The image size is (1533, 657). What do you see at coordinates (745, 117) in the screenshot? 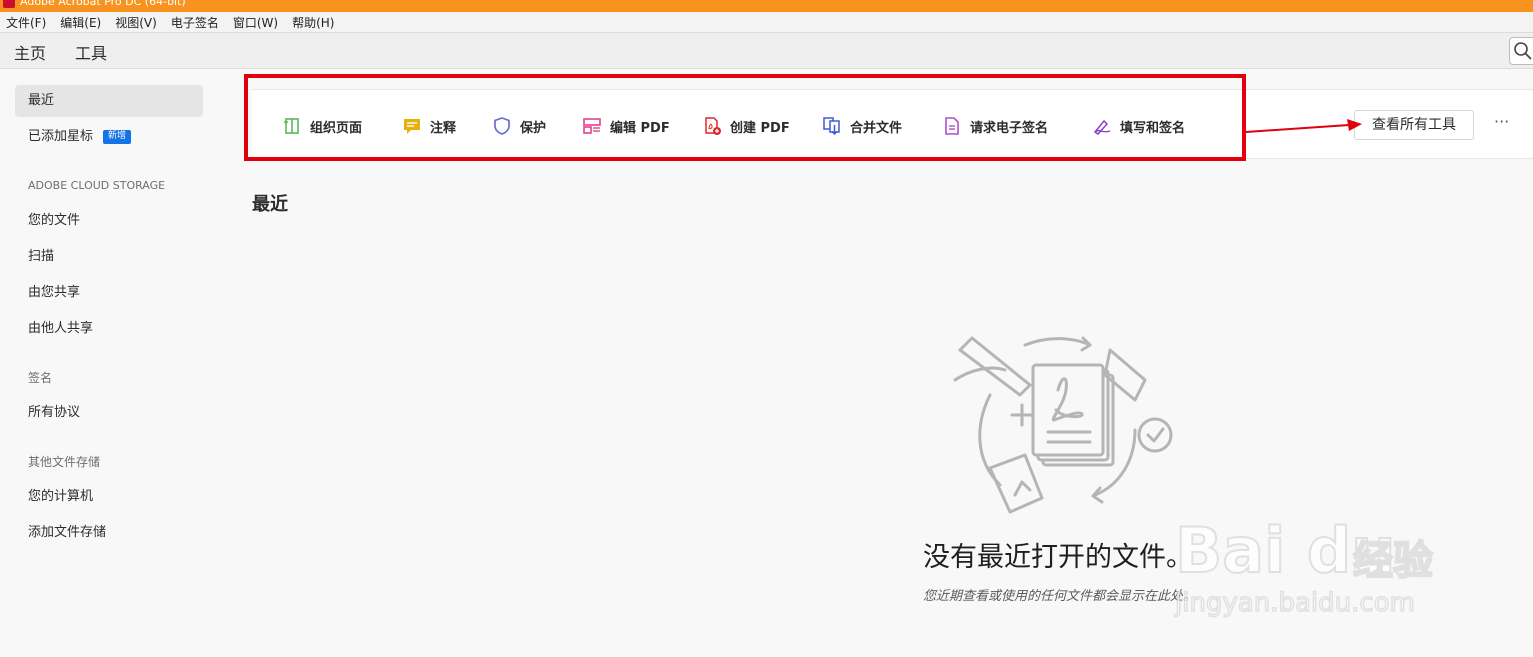
I see `annotation-highlight-box` at bounding box center [745, 117].